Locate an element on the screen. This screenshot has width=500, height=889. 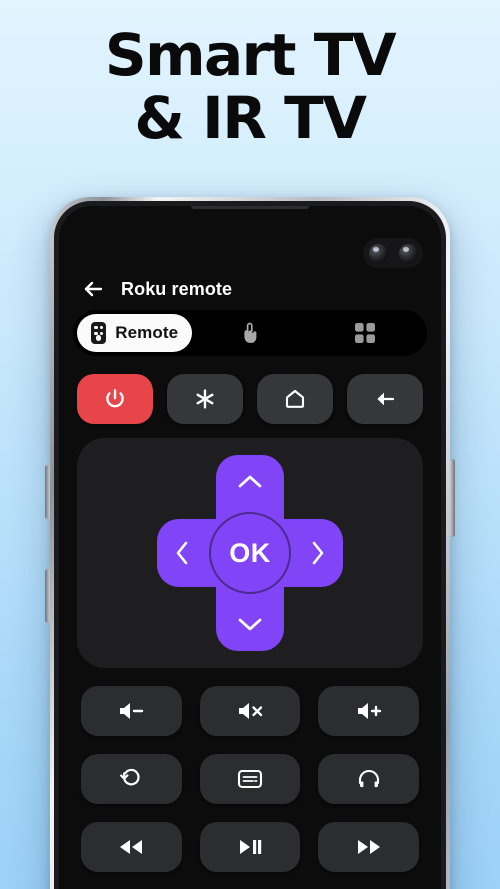
volume-up-side-button is located at coordinates (47, 492).